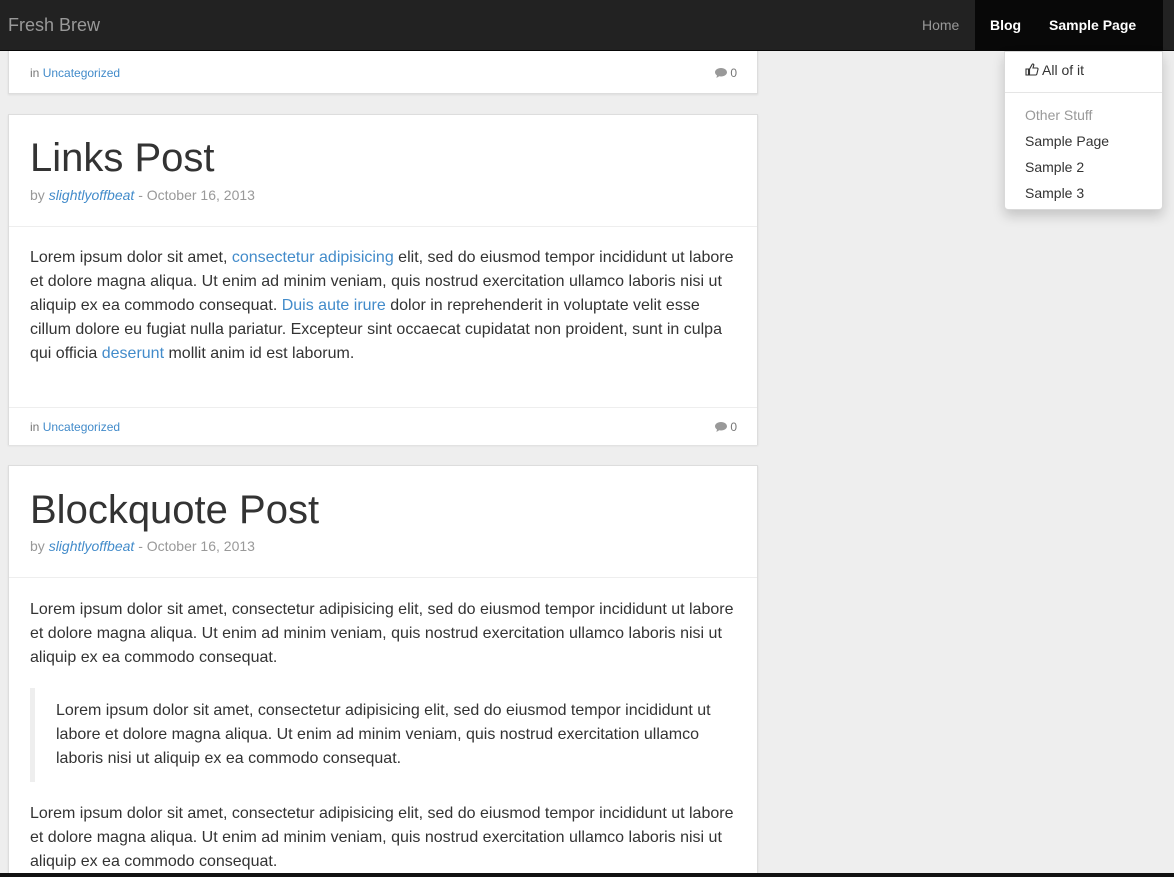 The height and width of the screenshot is (877, 1174). I want to click on dropdown-item-sample-page: Sample Page, so click(1067, 141).